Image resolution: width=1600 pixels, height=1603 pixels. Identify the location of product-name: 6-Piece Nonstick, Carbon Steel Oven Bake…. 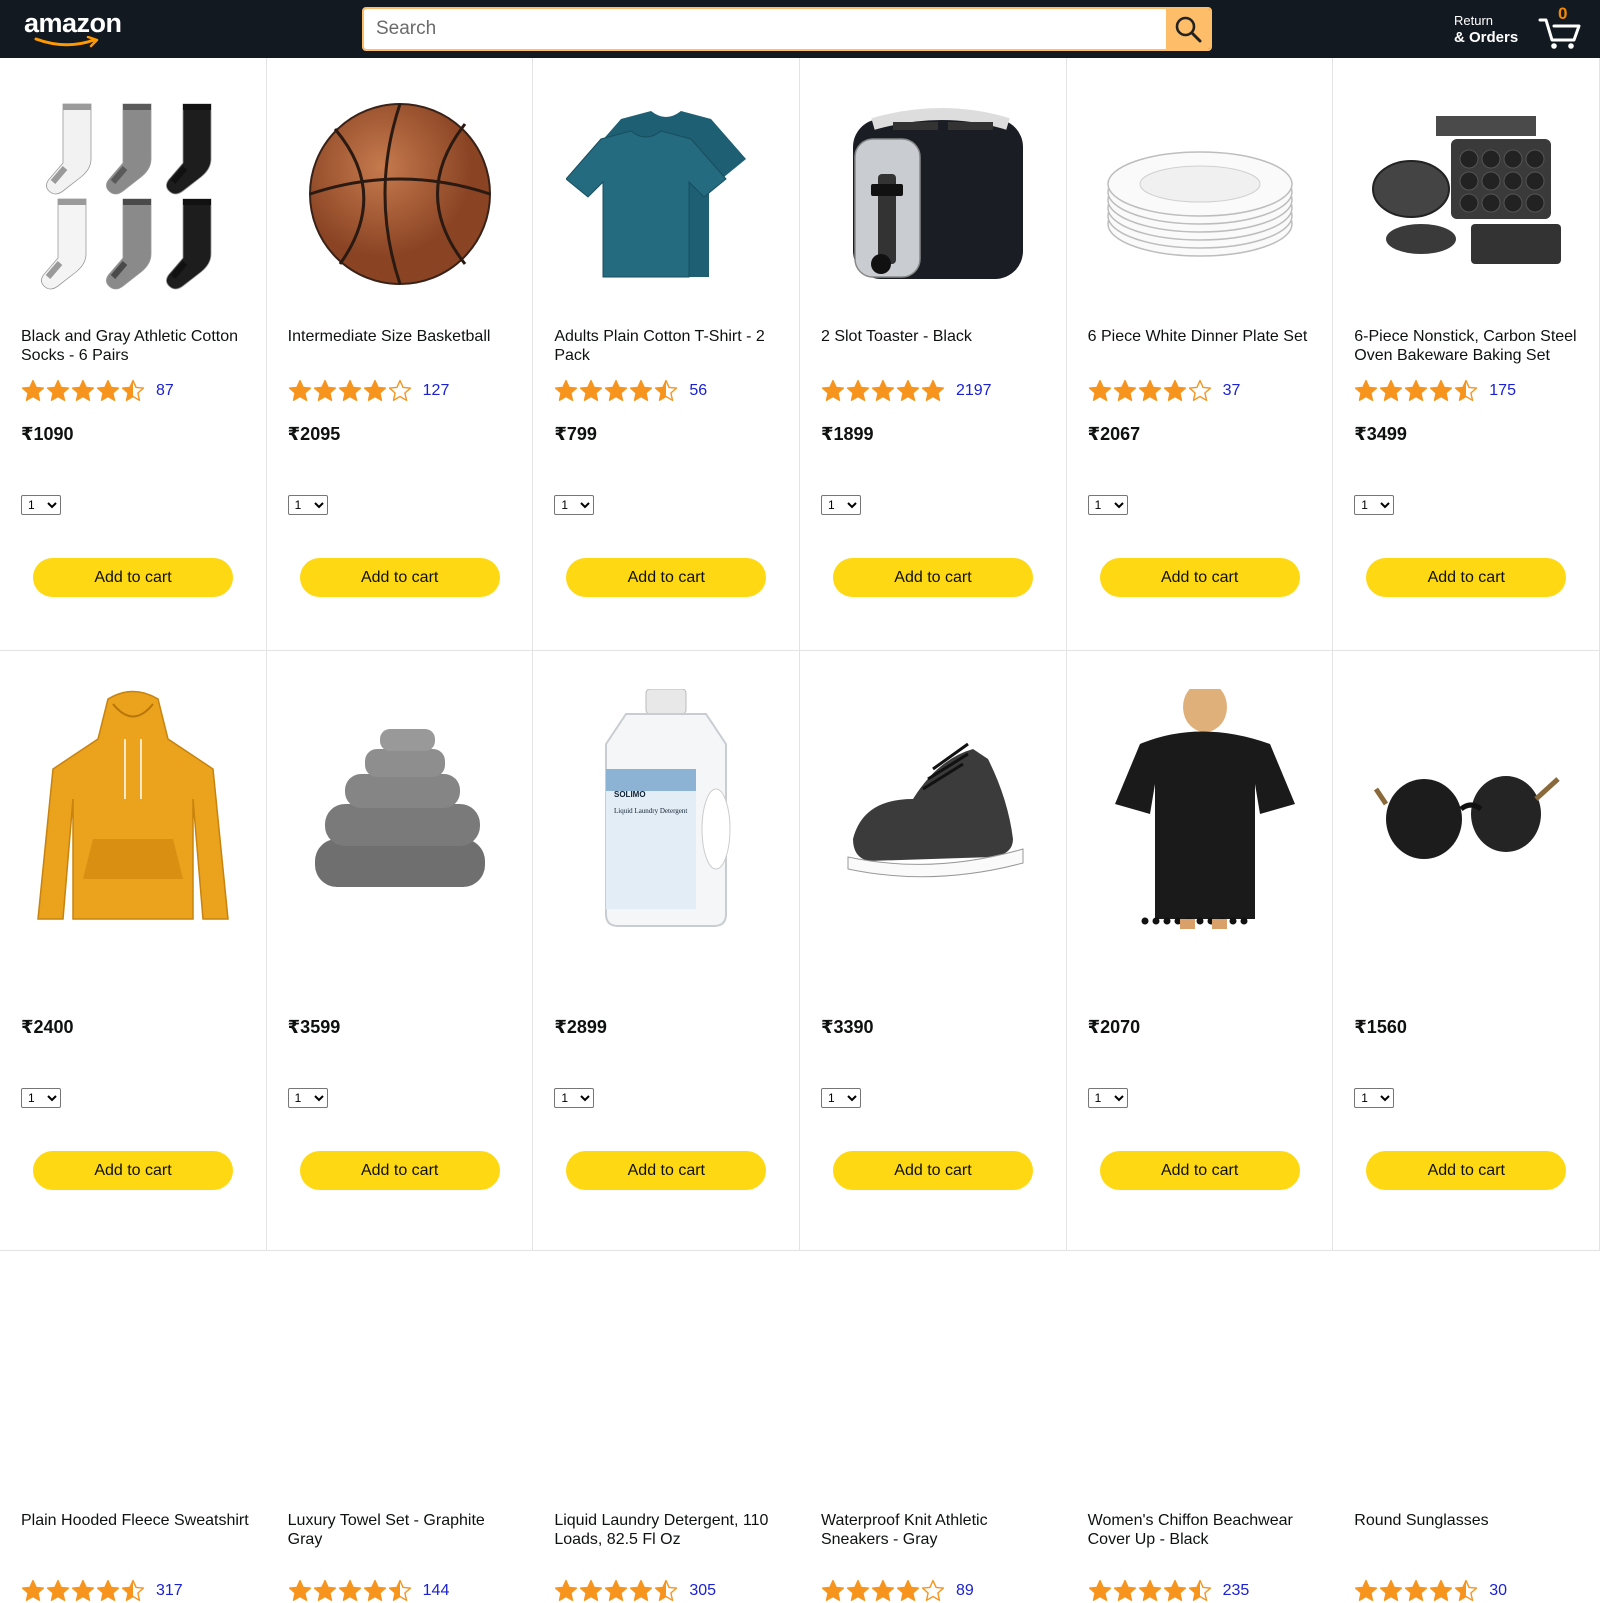
(1465, 346).